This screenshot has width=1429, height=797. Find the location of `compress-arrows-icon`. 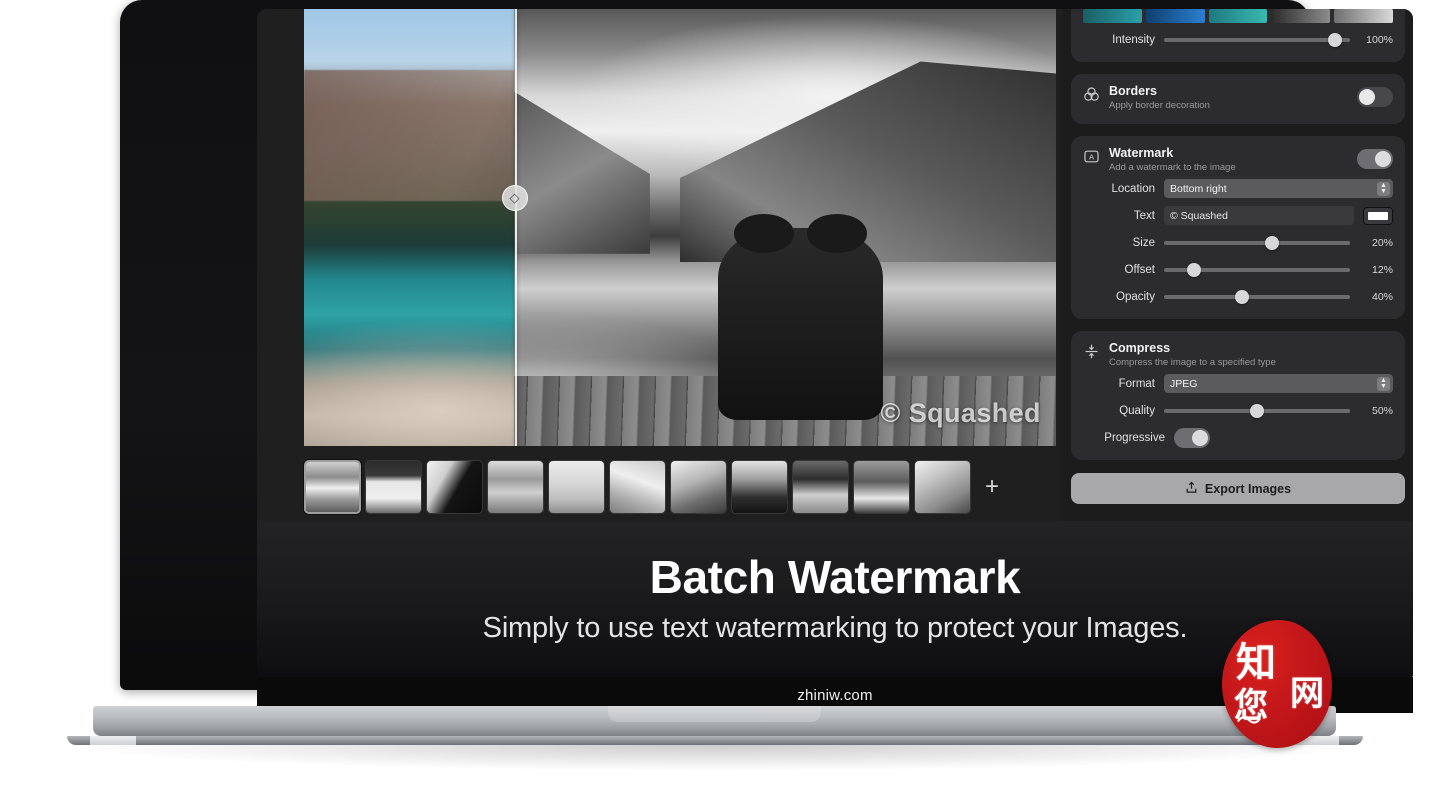

compress-arrows-icon is located at coordinates (1091, 351).